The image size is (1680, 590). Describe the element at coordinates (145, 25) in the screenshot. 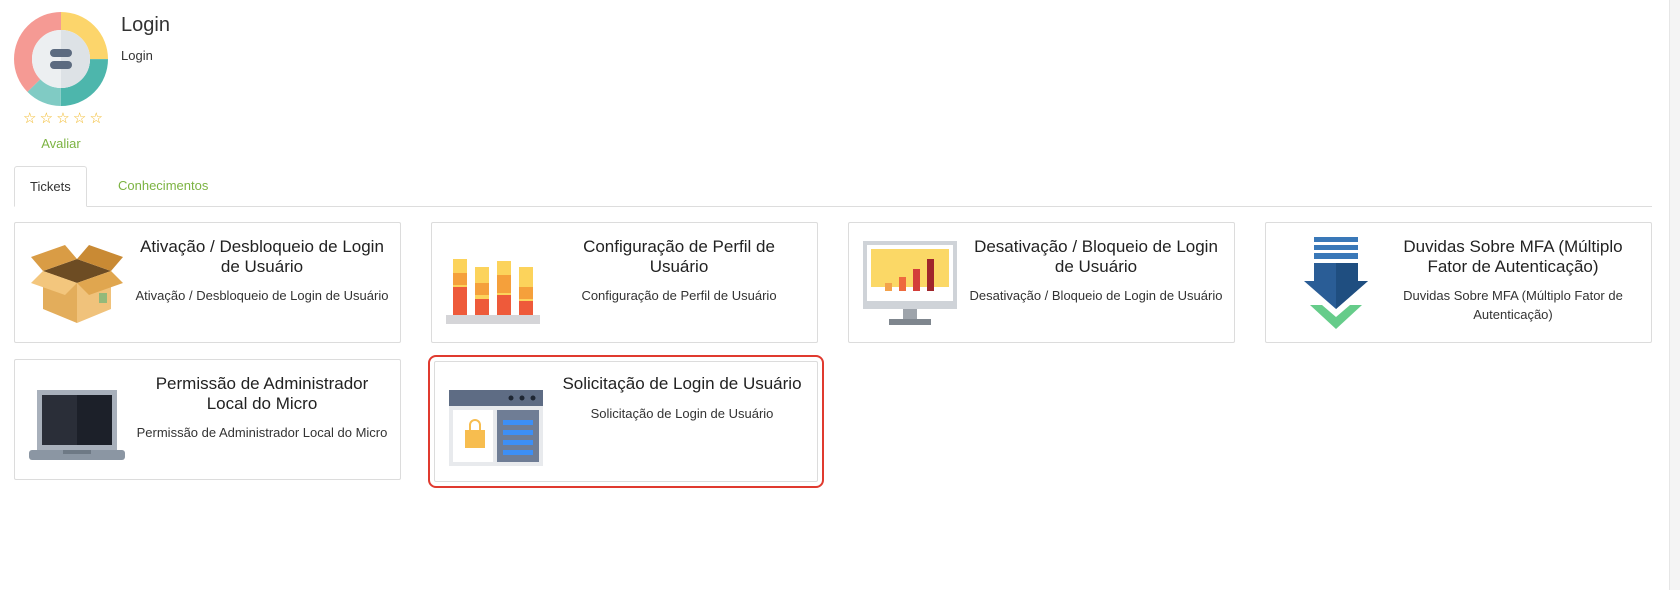

I see `page-title: Login` at that location.